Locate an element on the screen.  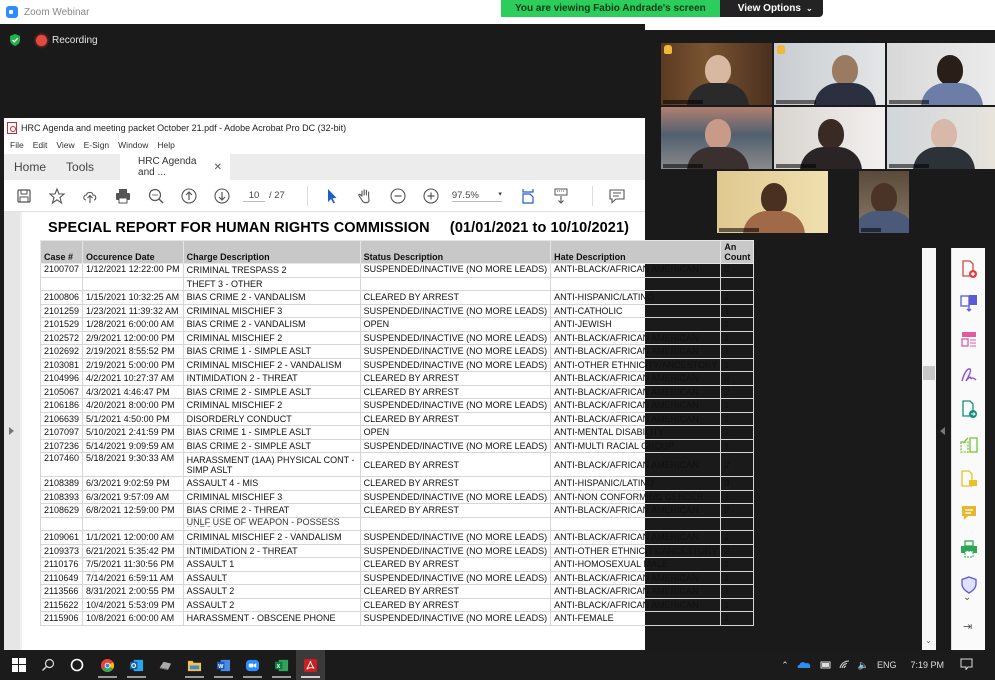
menu-view: View is located at coordinates (65, 145).